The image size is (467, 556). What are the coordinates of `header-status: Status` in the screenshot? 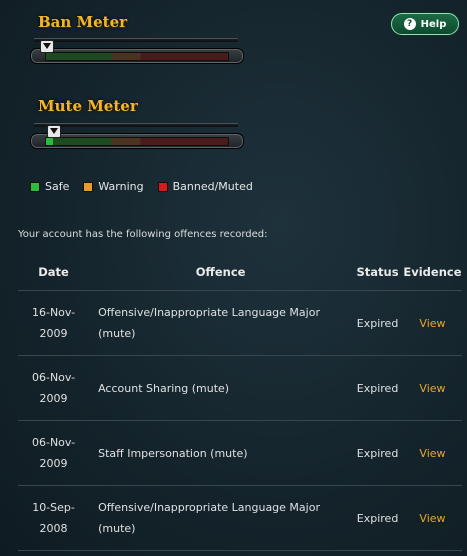 It's located at (377, 272).